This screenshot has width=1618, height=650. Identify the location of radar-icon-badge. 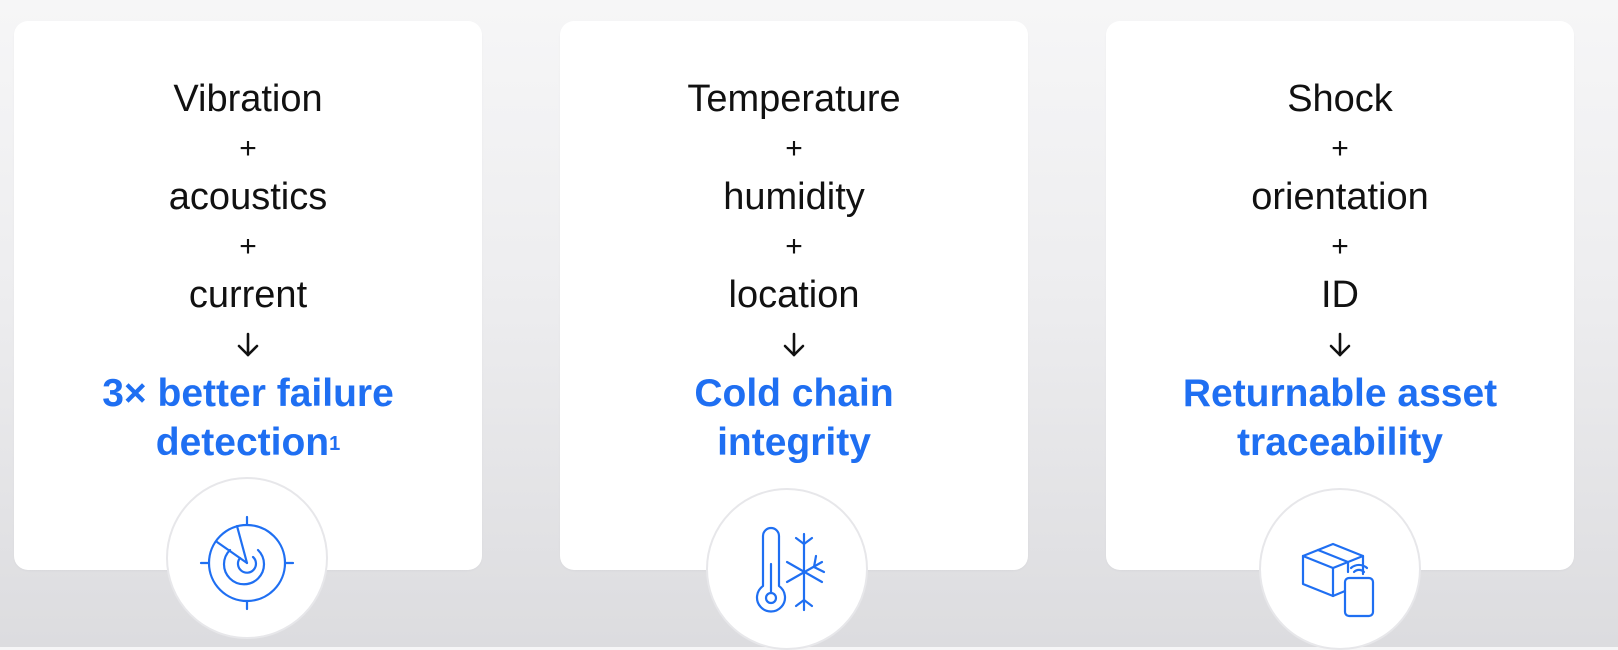
(247, 558).